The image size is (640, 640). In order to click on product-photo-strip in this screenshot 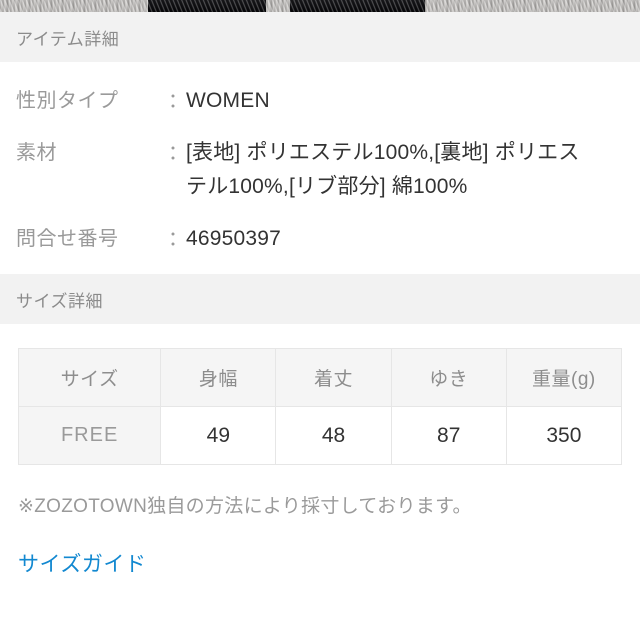, I will do `click(320, 6)`.